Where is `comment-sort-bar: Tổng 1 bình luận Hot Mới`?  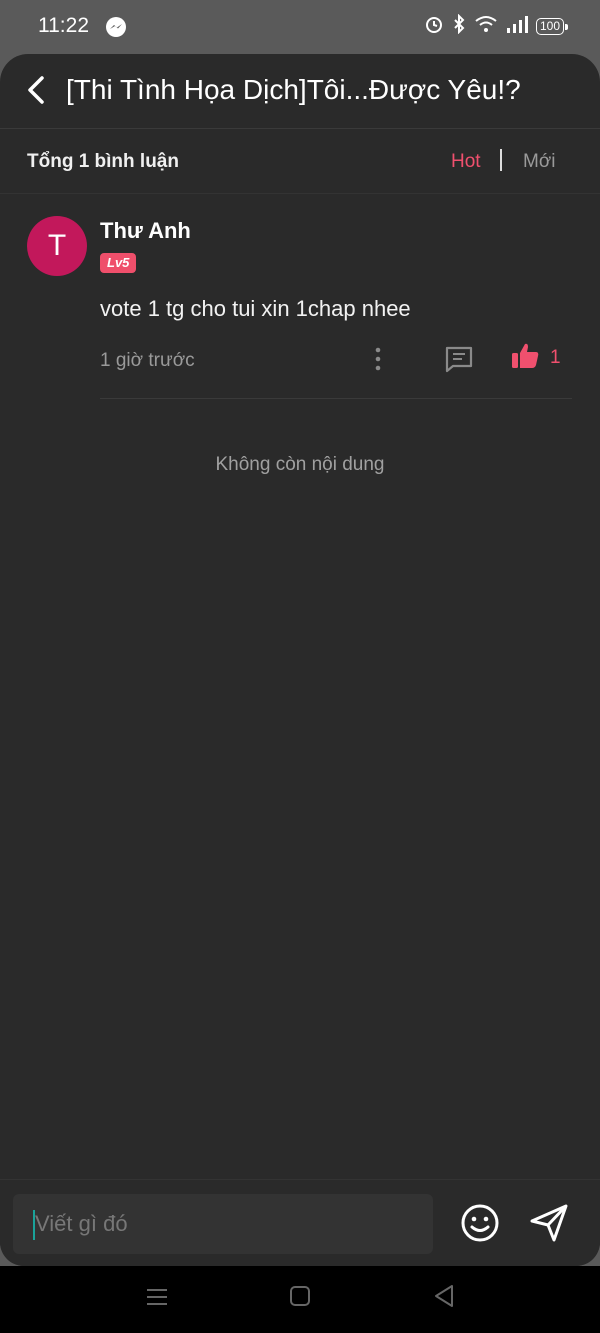 comment-sort-bar: Tổng 1 bình luận Hot Mới is located at coordinates (300, 161).